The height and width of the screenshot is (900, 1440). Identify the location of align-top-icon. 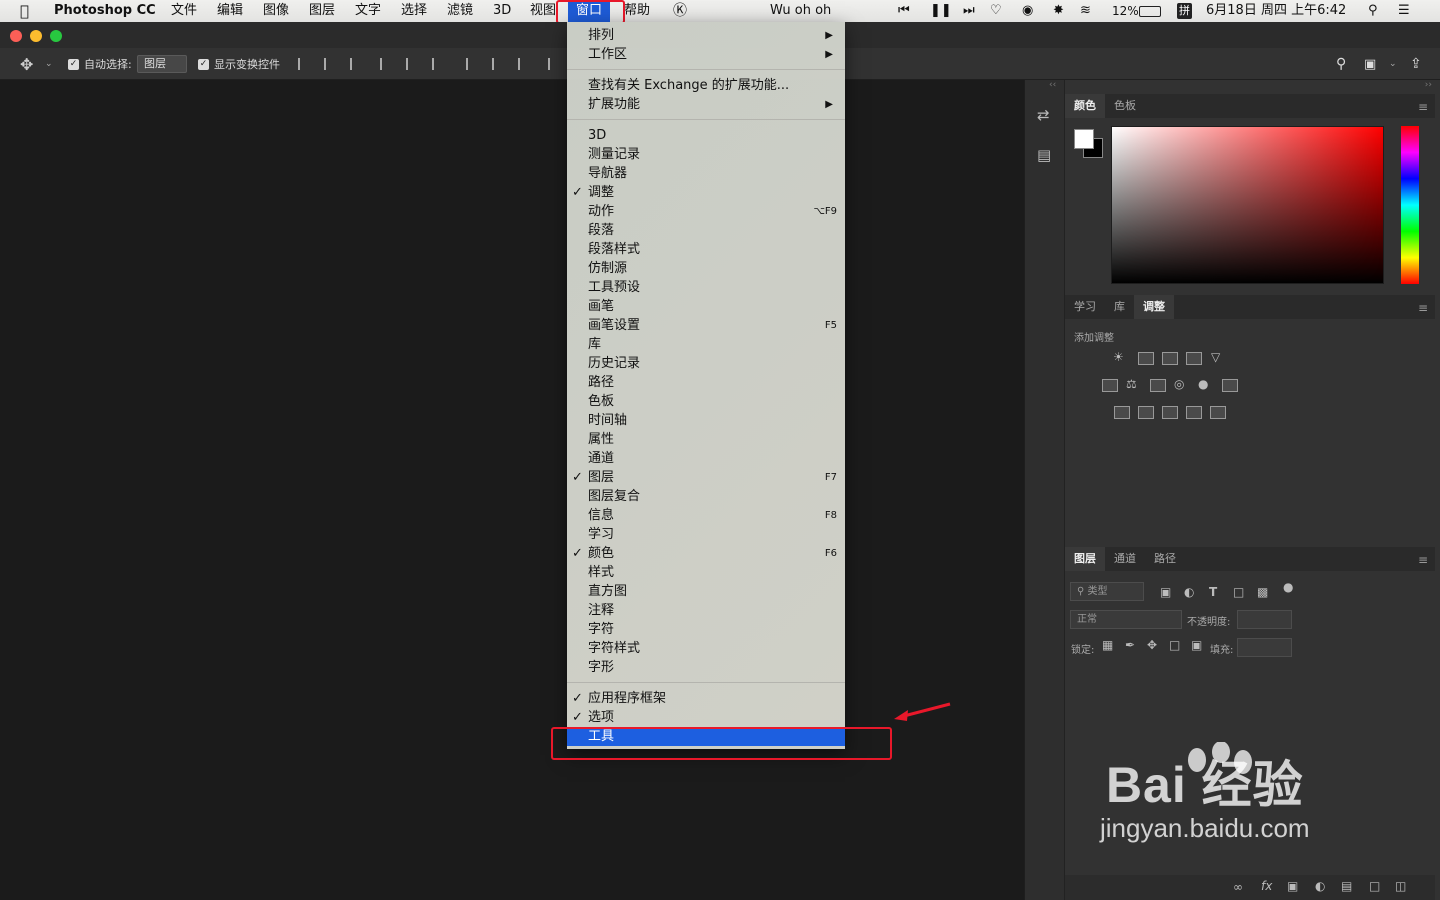
(305, 64).